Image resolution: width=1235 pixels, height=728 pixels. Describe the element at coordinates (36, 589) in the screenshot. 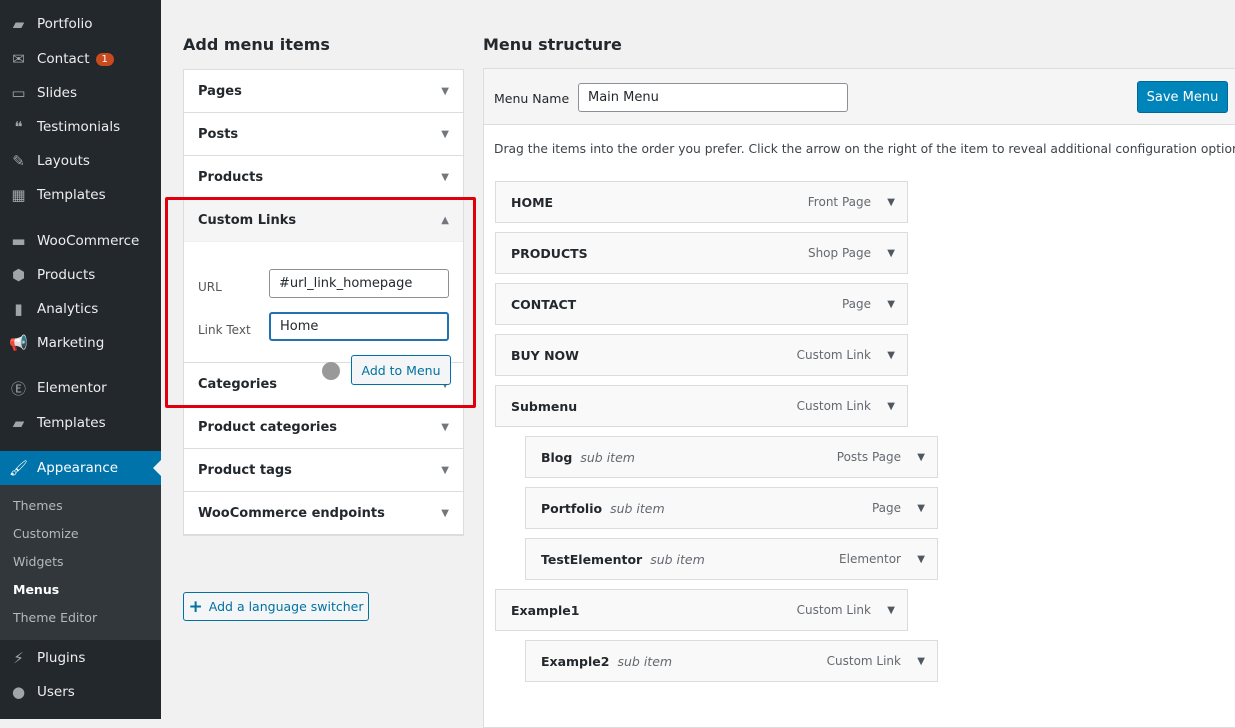

I see `submenu-menus: Menus` at that location.